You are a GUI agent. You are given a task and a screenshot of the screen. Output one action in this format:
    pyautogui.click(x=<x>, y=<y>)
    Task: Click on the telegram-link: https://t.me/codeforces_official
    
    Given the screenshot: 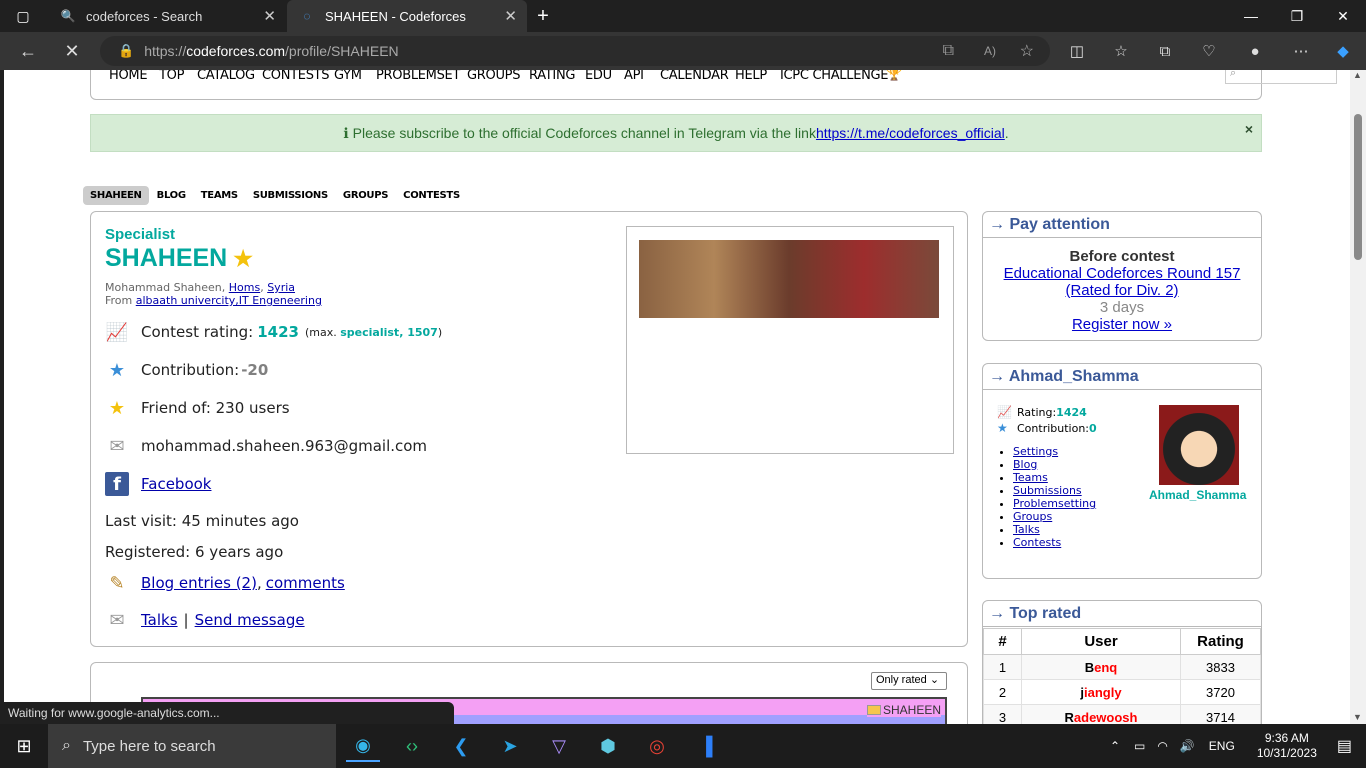 What is the action you would take?
    pyautogui.click(x=910, y=133)
    